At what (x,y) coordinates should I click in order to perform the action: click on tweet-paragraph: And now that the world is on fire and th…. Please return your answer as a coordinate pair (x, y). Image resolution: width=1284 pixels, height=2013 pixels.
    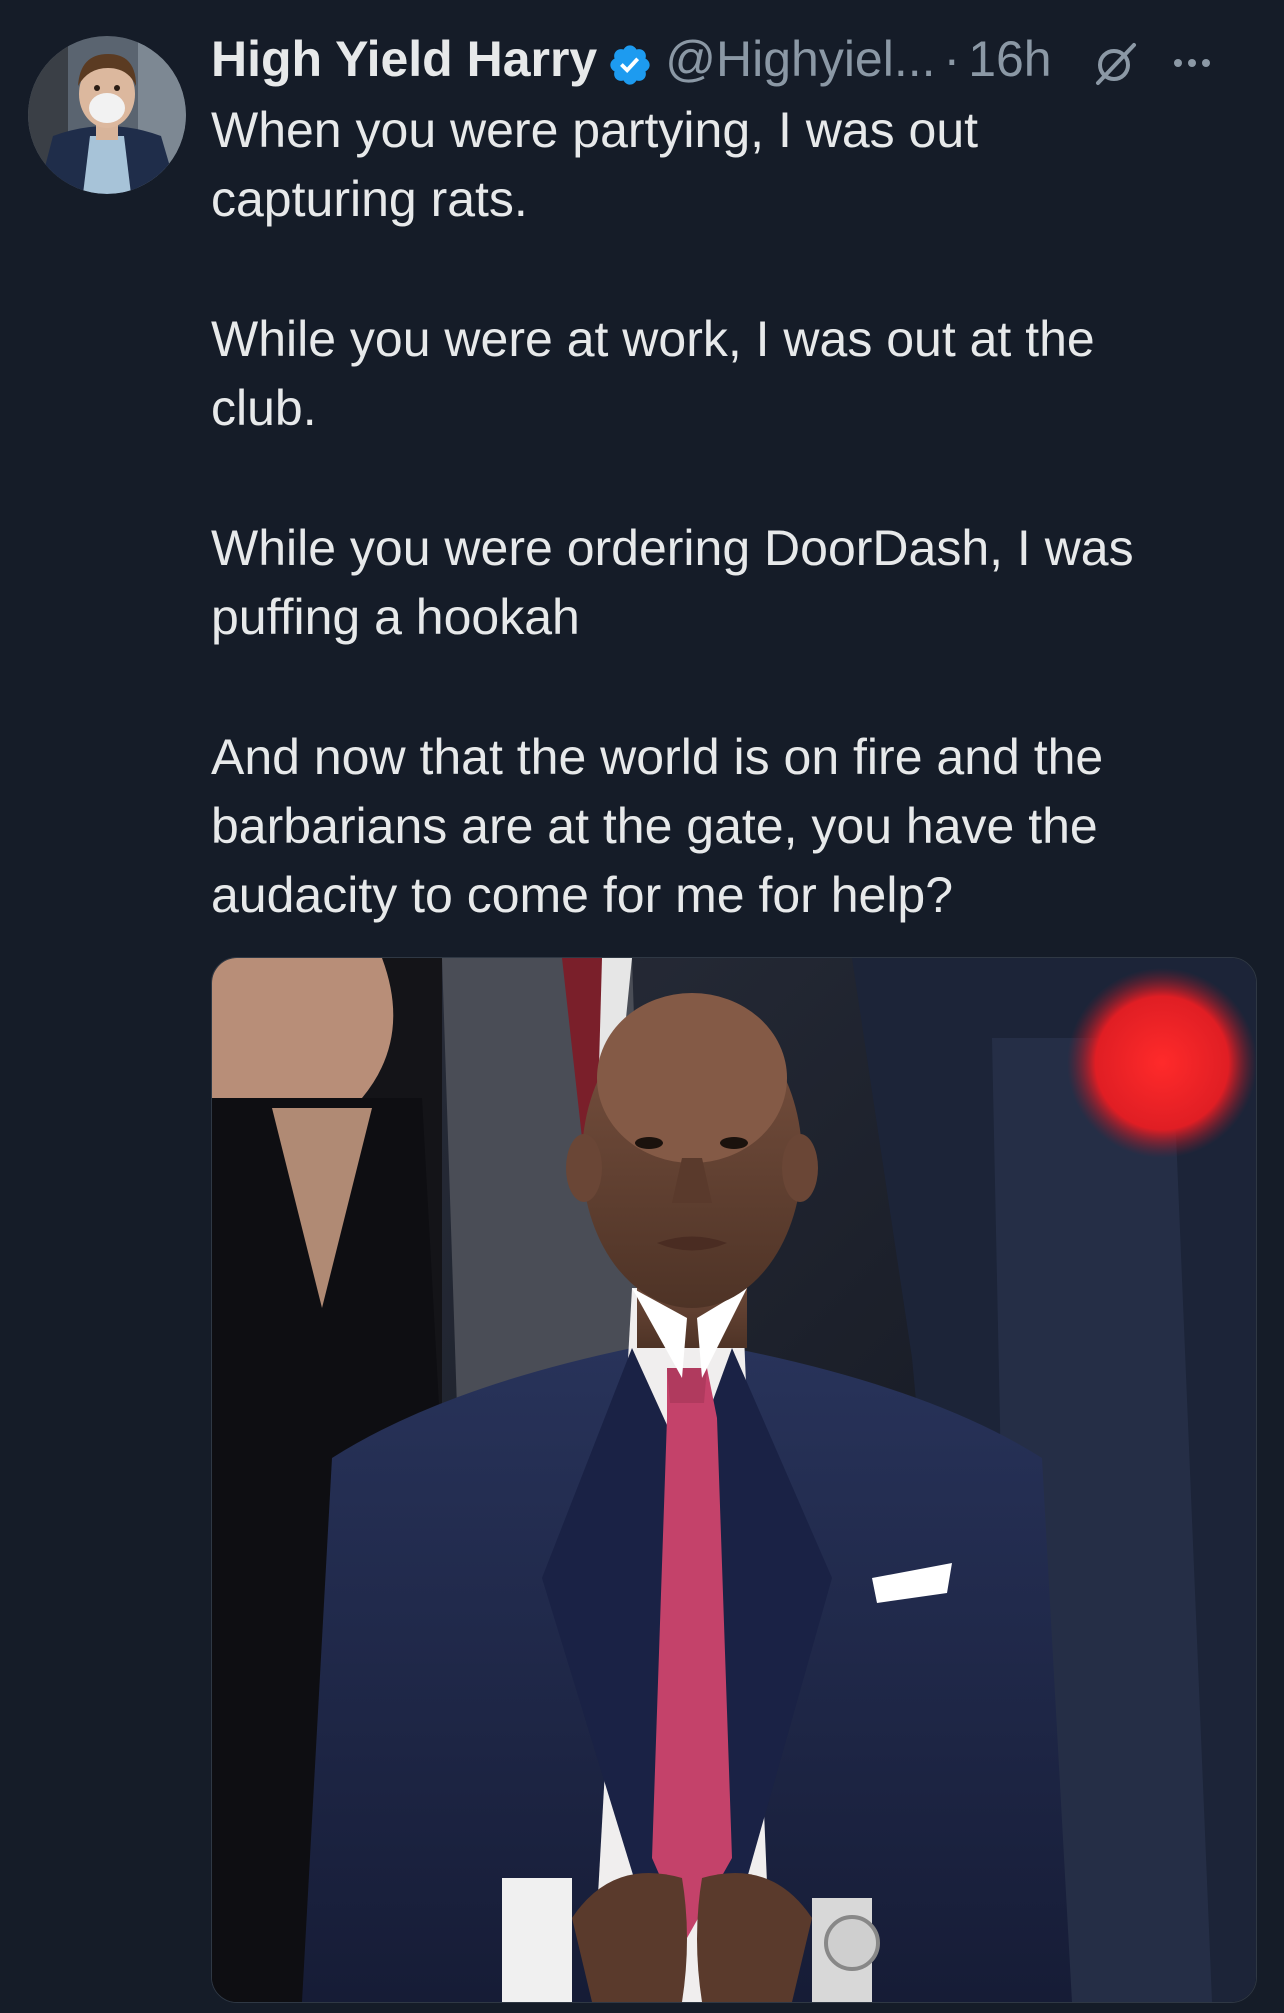
    Looking at the image, I should click on (657, 826).